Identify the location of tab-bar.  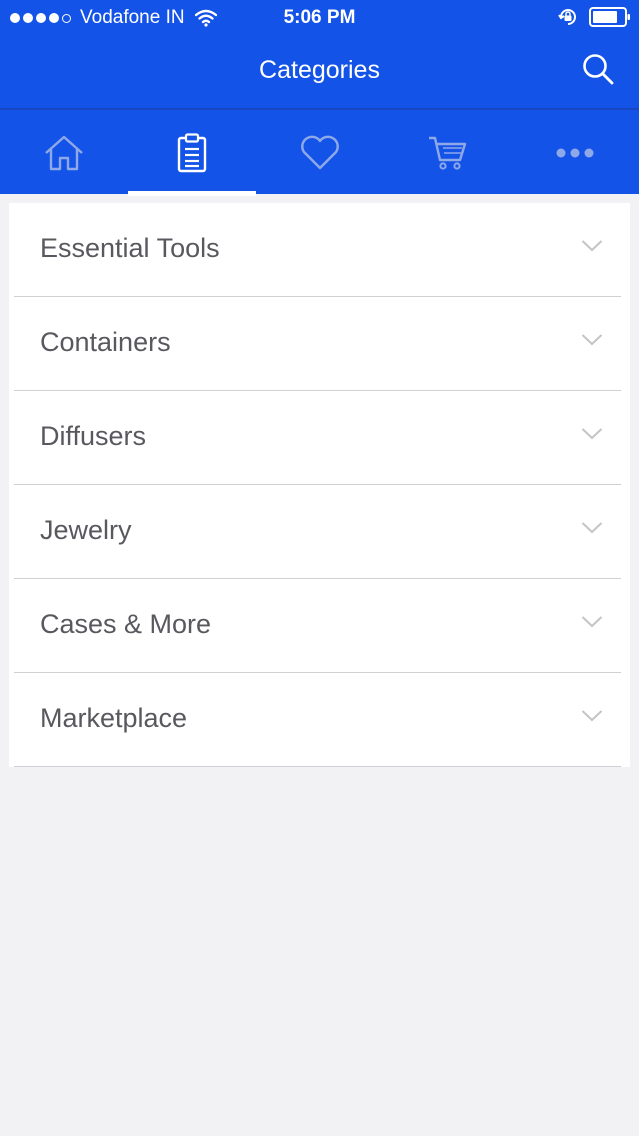
(319, 152).